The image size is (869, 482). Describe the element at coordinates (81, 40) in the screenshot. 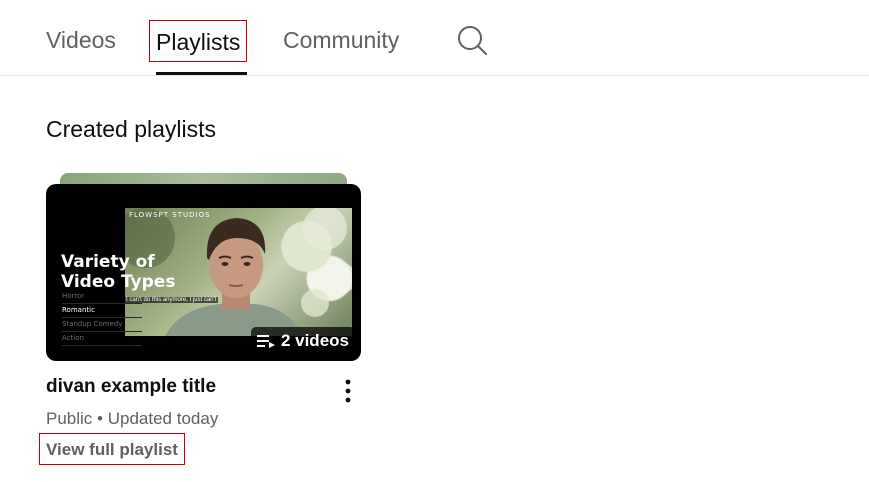

I see `tab-videos: Videos` at that location.